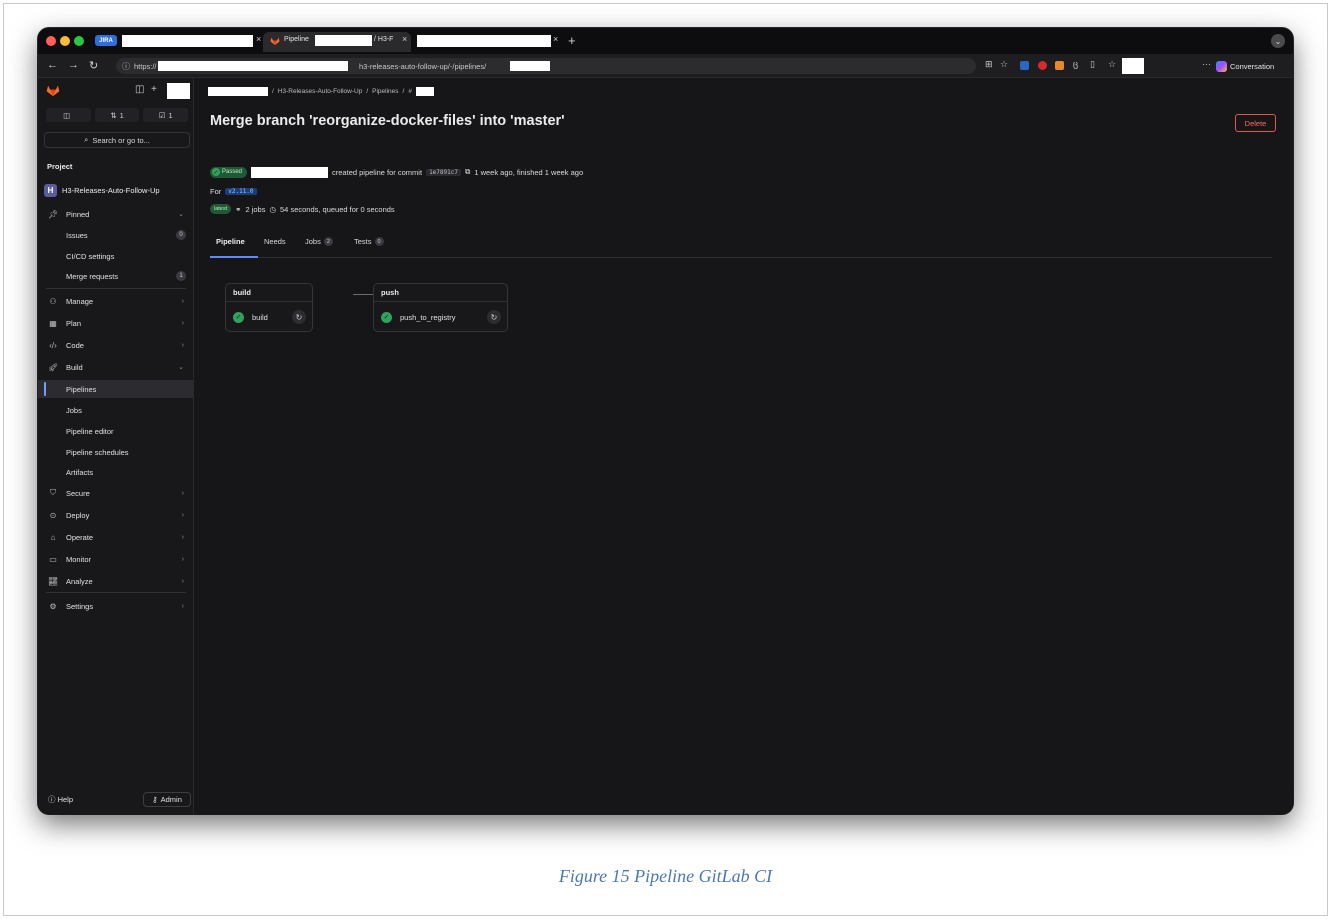 Image resolution: width=1331 pixels, height=919 pixels. What do you see at coordinates (167, 799) in the screenshot?
I see `admin-button: ⚷ Admin` at bounding box center [167, 799].